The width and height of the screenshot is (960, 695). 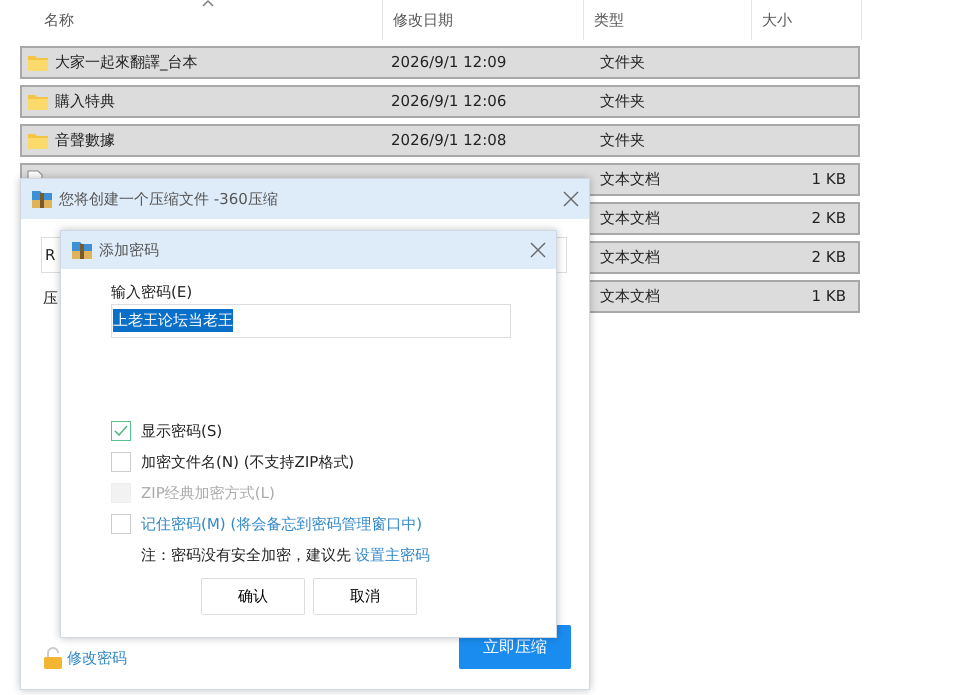 I want to click on file-name: 購入特典, so click(x=85, y=101).